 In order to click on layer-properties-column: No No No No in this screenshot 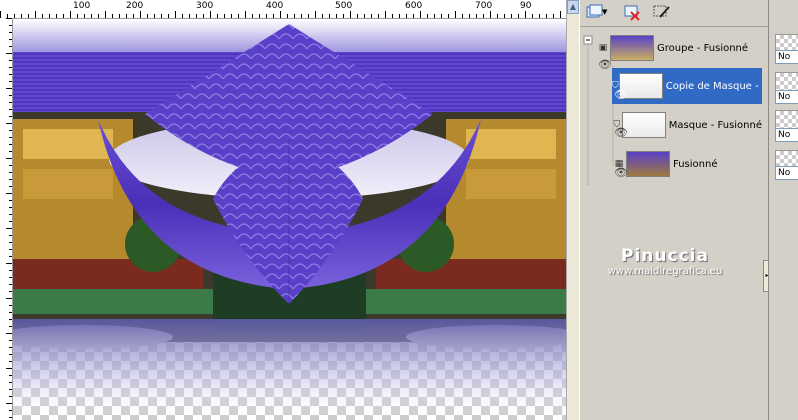, I will do `click(783, 210)`.